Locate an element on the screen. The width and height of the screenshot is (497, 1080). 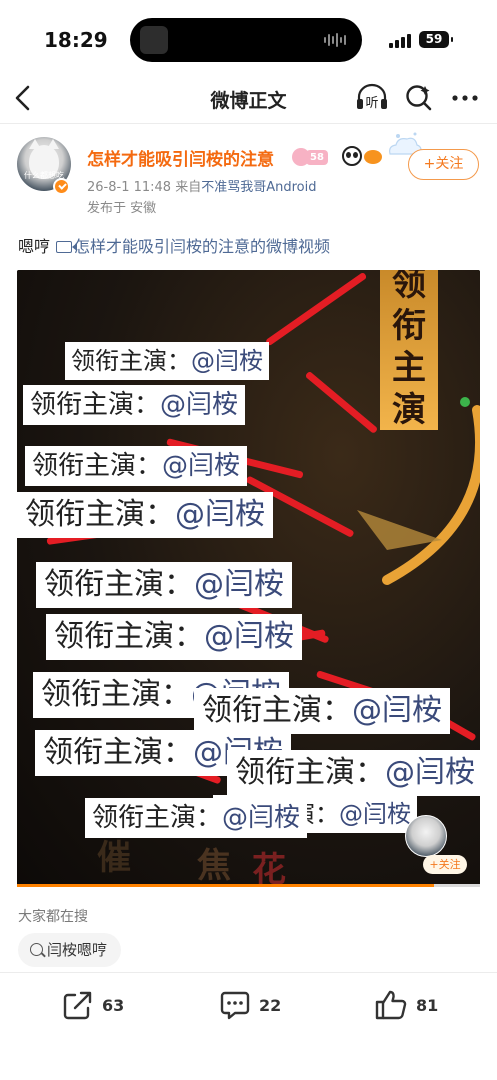
hot-search-term: 闫桉嗯哼 is located at coordinates (77, 950).